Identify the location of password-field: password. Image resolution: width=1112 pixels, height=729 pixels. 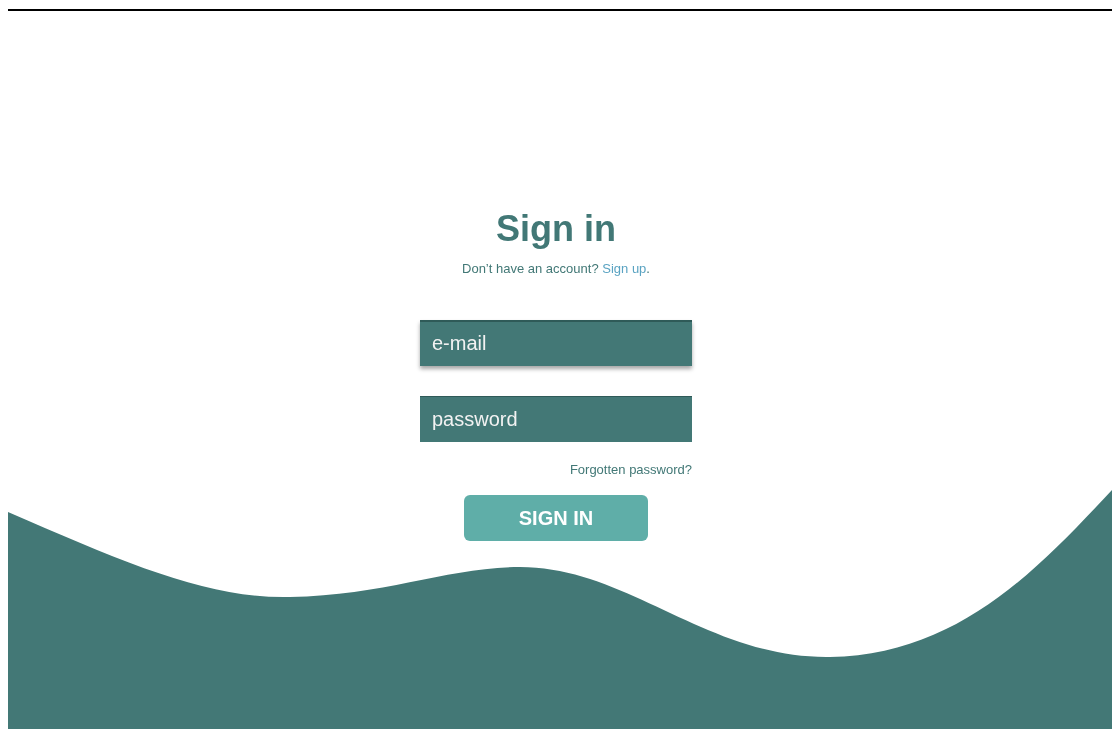
(556, 418).